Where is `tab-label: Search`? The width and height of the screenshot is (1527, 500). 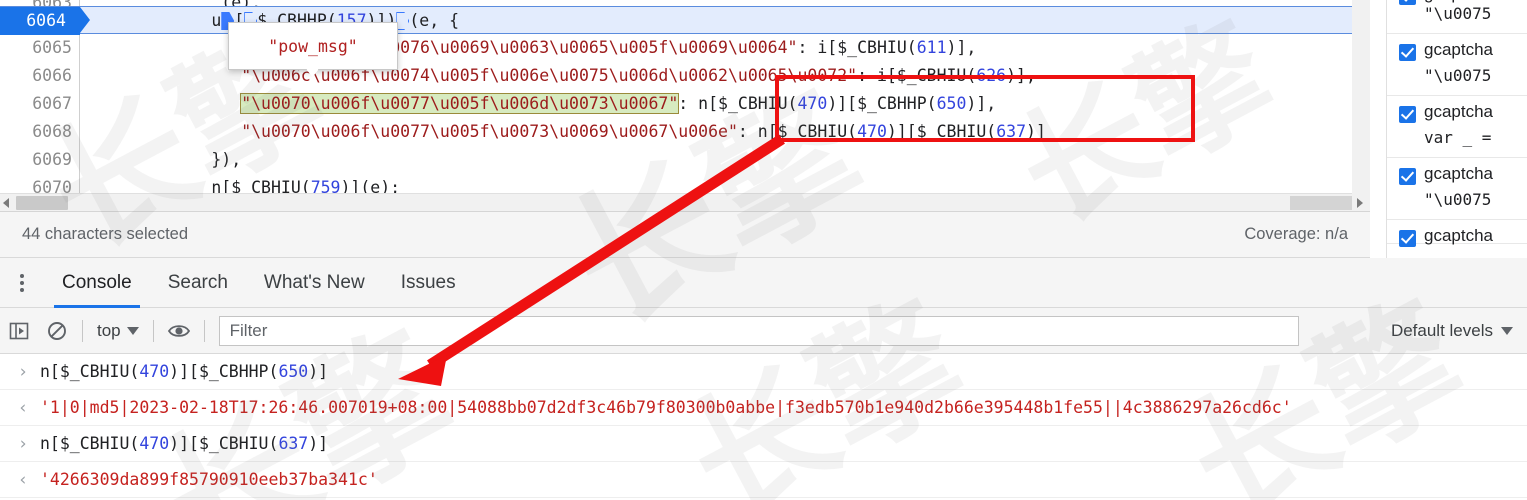 tab-label: Search is located at coordinates (197, 282).